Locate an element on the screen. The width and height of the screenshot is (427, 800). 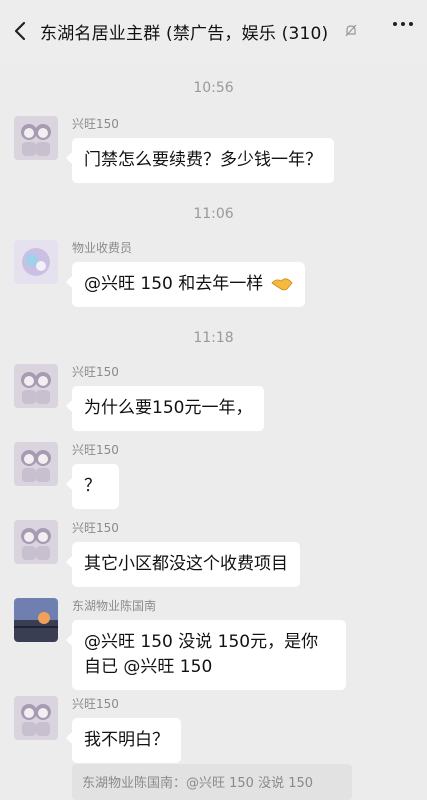
timestamp: 11:06 is located at coordinates (213, 214).